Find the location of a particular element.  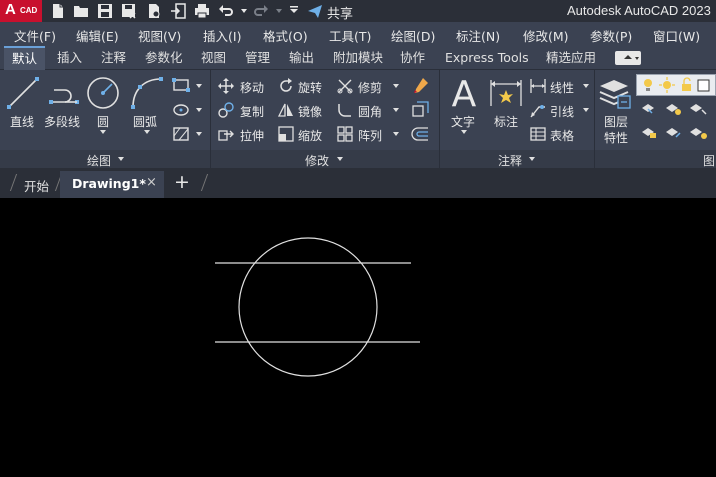

fillet-icon is located at coordinates (345, 110).